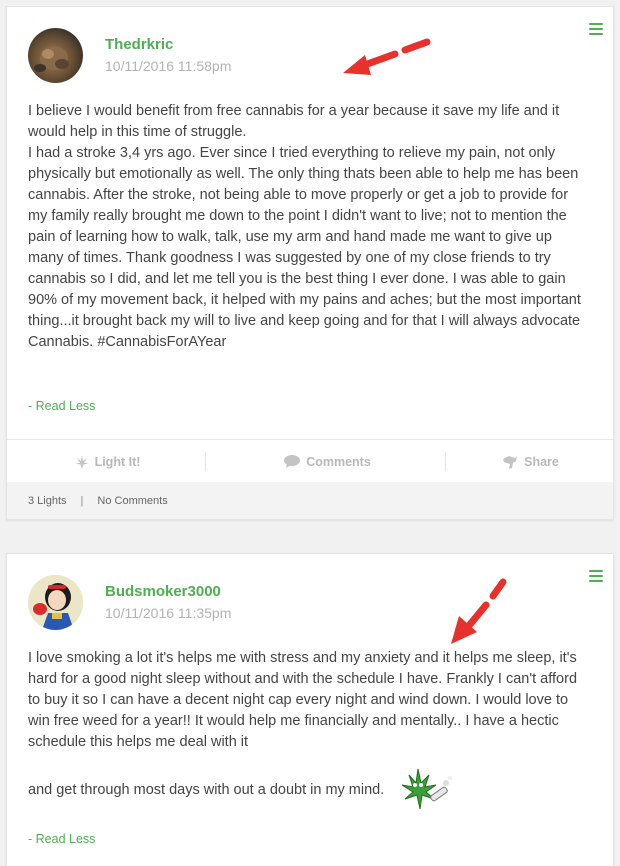  I want to click on timestamp: 10/11/2016 11:35pm, so click(168, 613).